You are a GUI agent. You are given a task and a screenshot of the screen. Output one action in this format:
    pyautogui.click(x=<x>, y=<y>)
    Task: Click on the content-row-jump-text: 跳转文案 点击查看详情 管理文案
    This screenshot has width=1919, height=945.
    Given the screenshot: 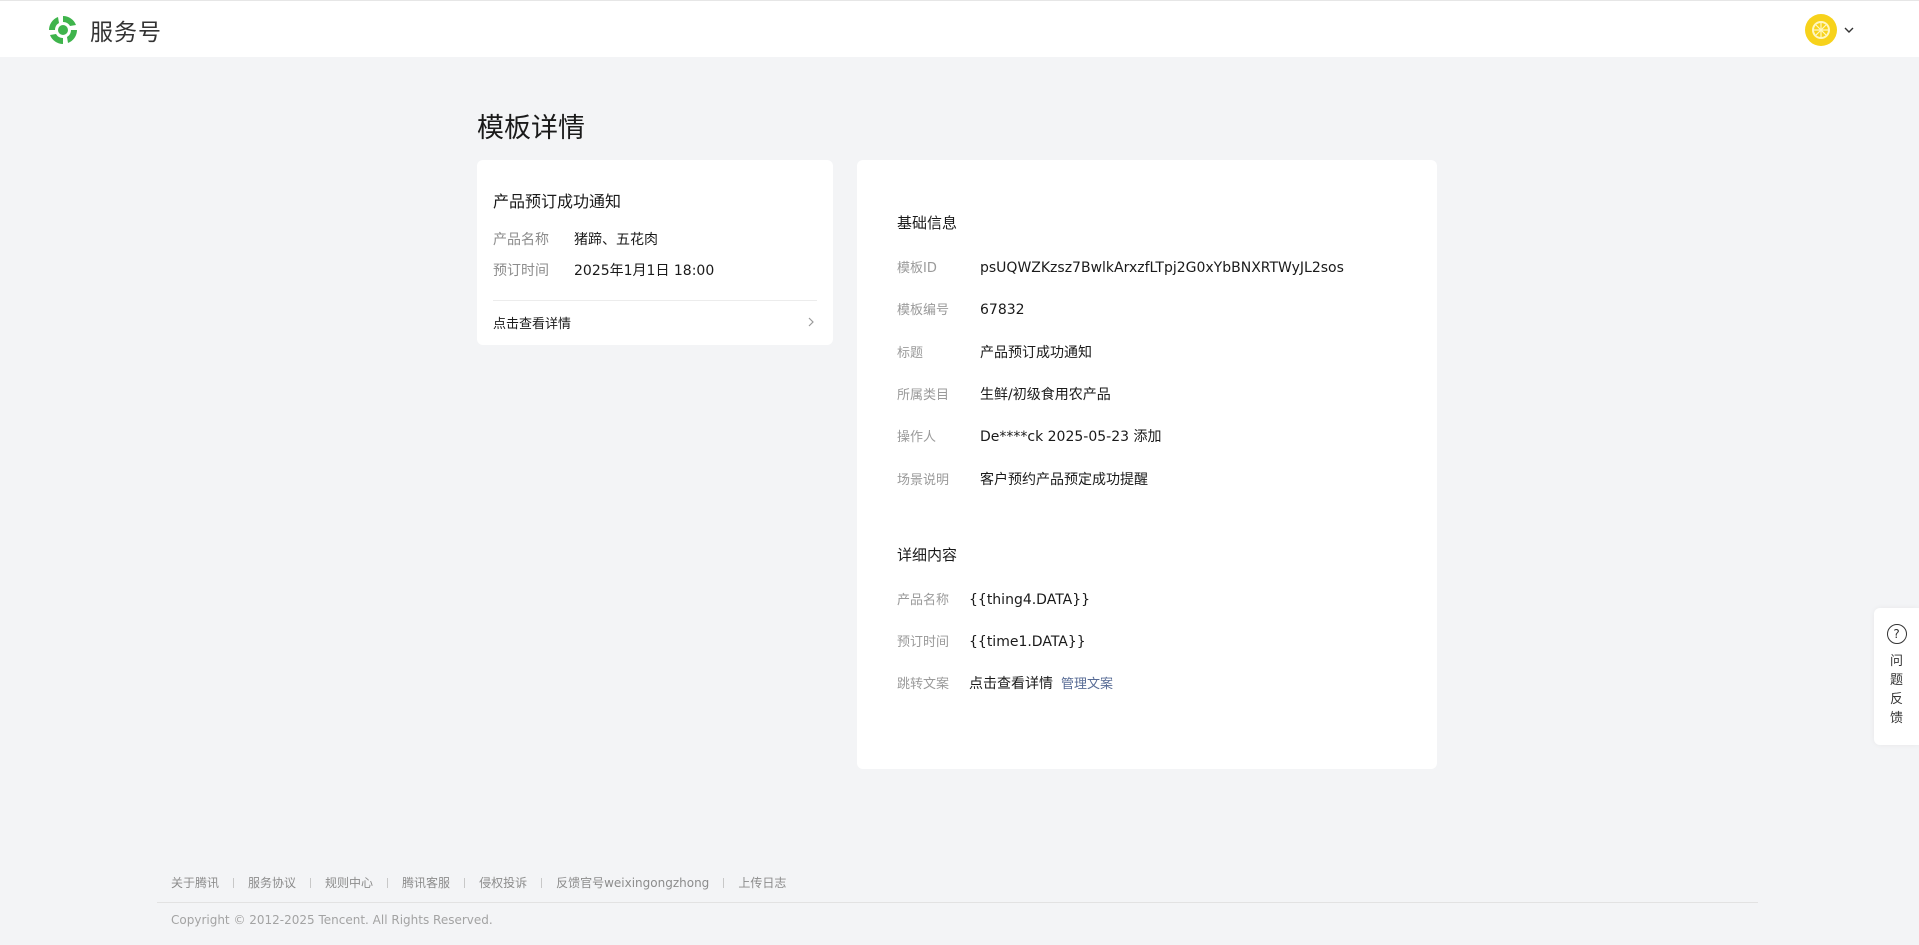 What is the action you would take?
    pyautogui.click(x=1005, y=683)
    